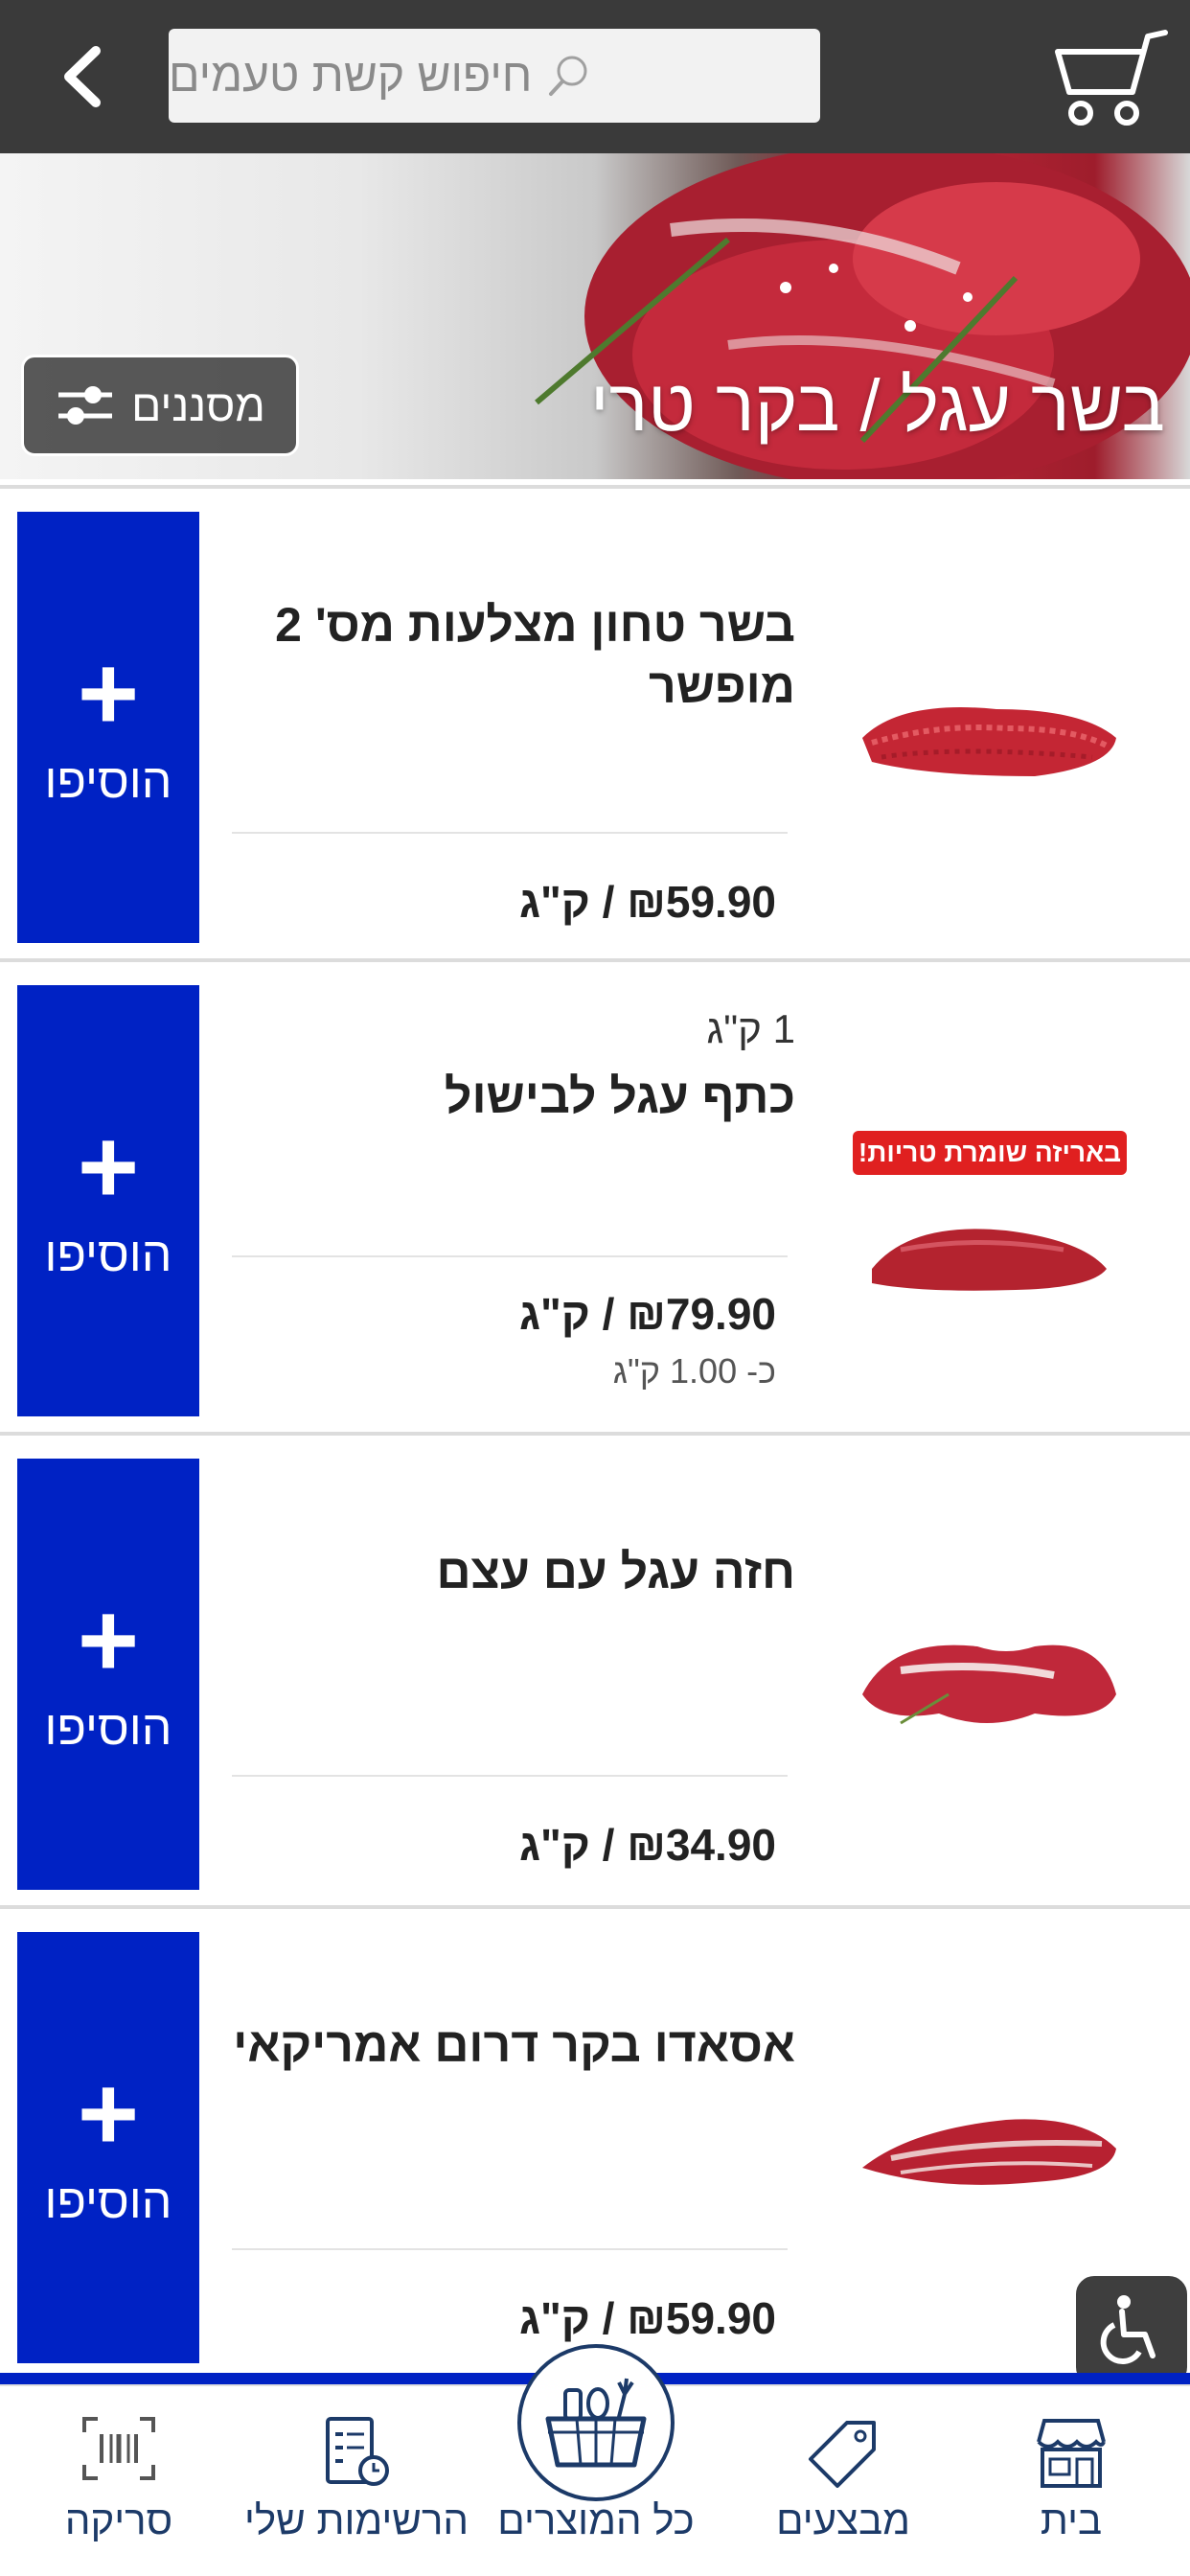 This screenshot has height=2576, width=1190. I want to click on product-name: כתף עגל לבישול, so click(620, 1096).